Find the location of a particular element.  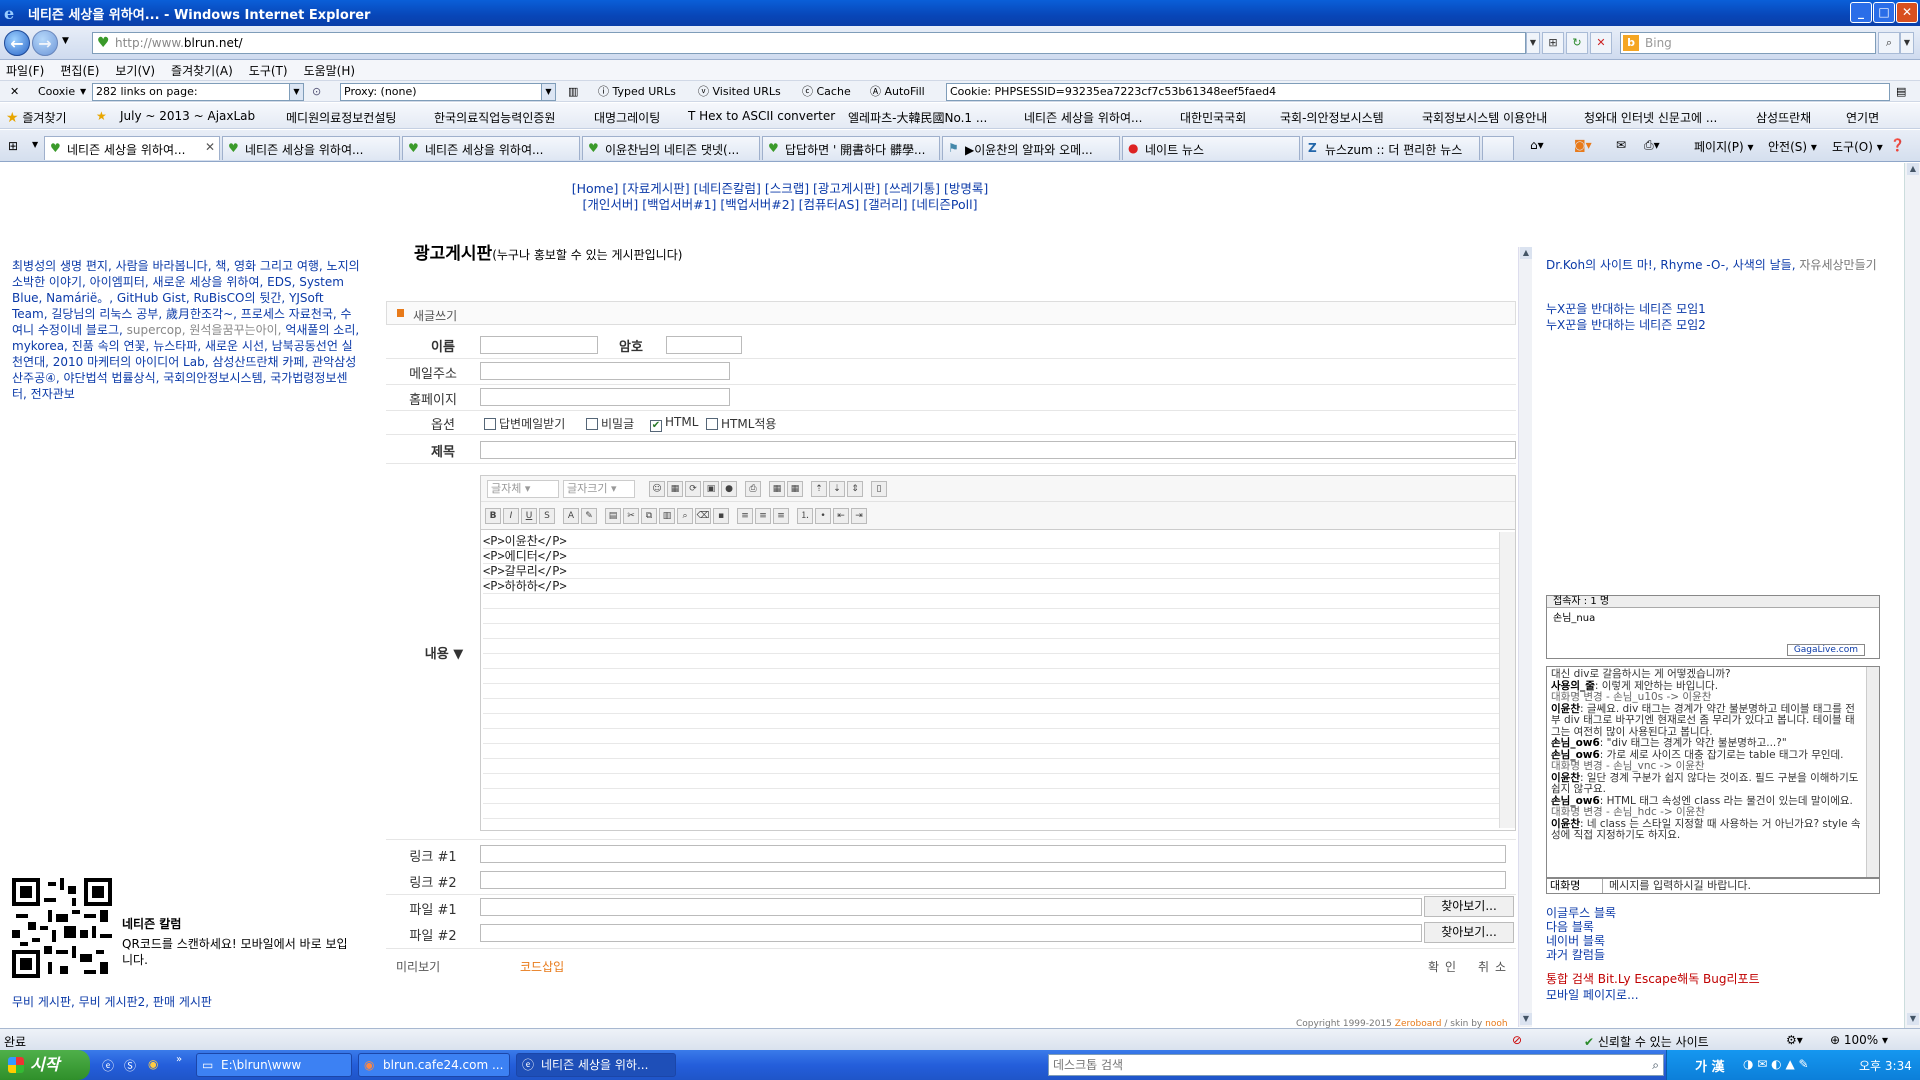

indent-icon: ⇥ is located at coordinates (859, 516).